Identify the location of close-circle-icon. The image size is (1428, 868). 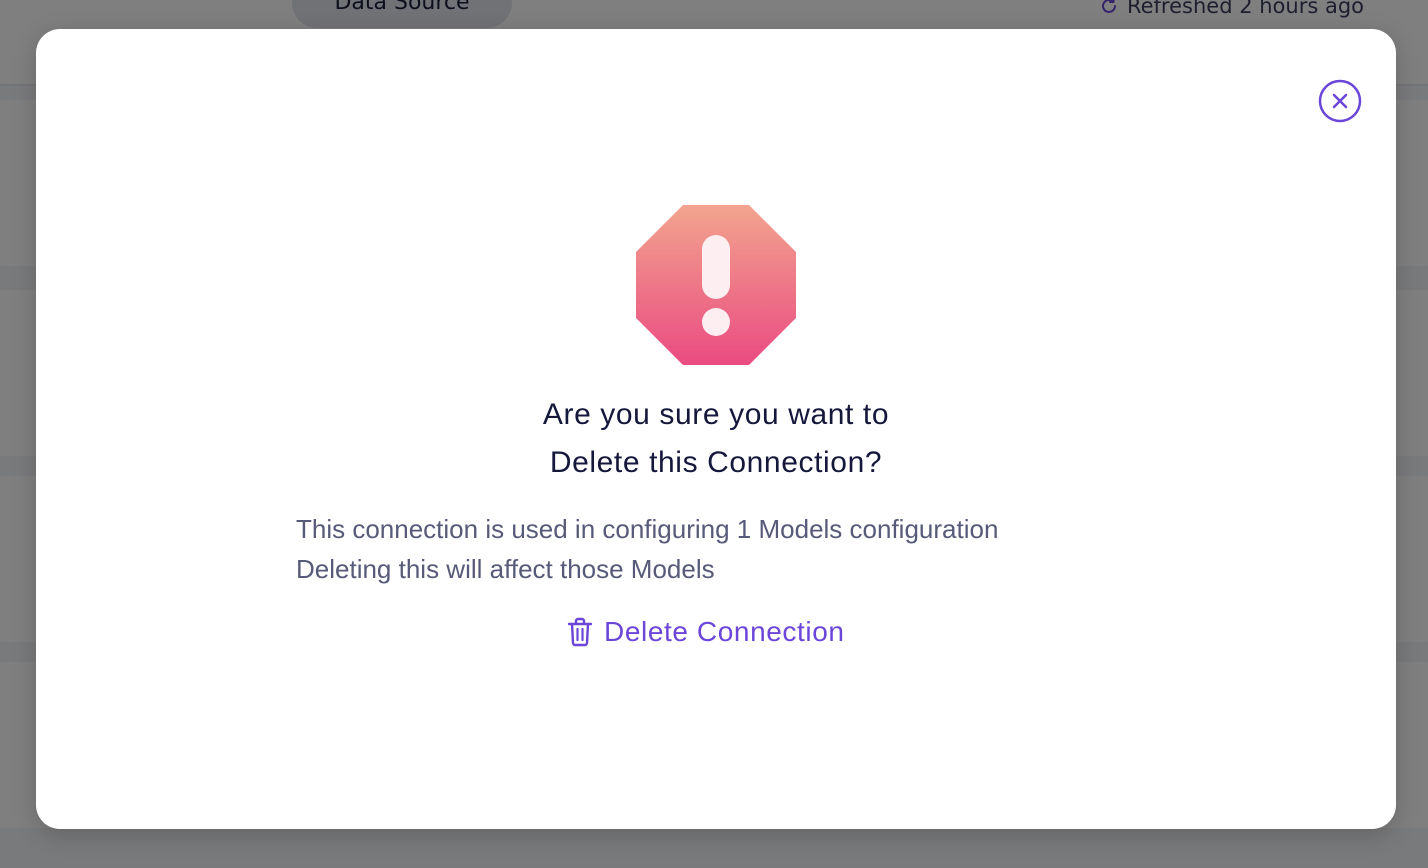
(1340, 101).